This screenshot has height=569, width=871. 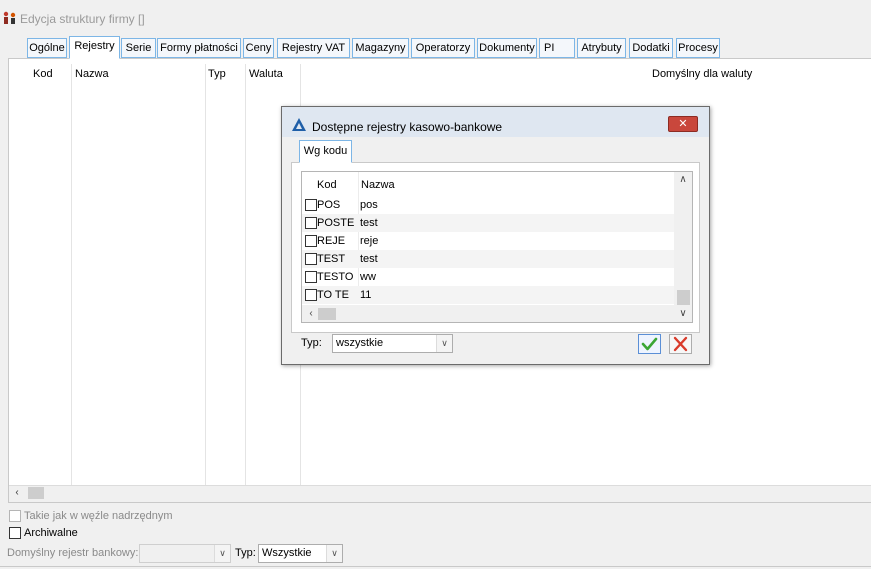 What do you see at coordinates (185, 553) in the screenshot?
I see `default-bank-register-combo: ∨` at bounding box center [185, 553].